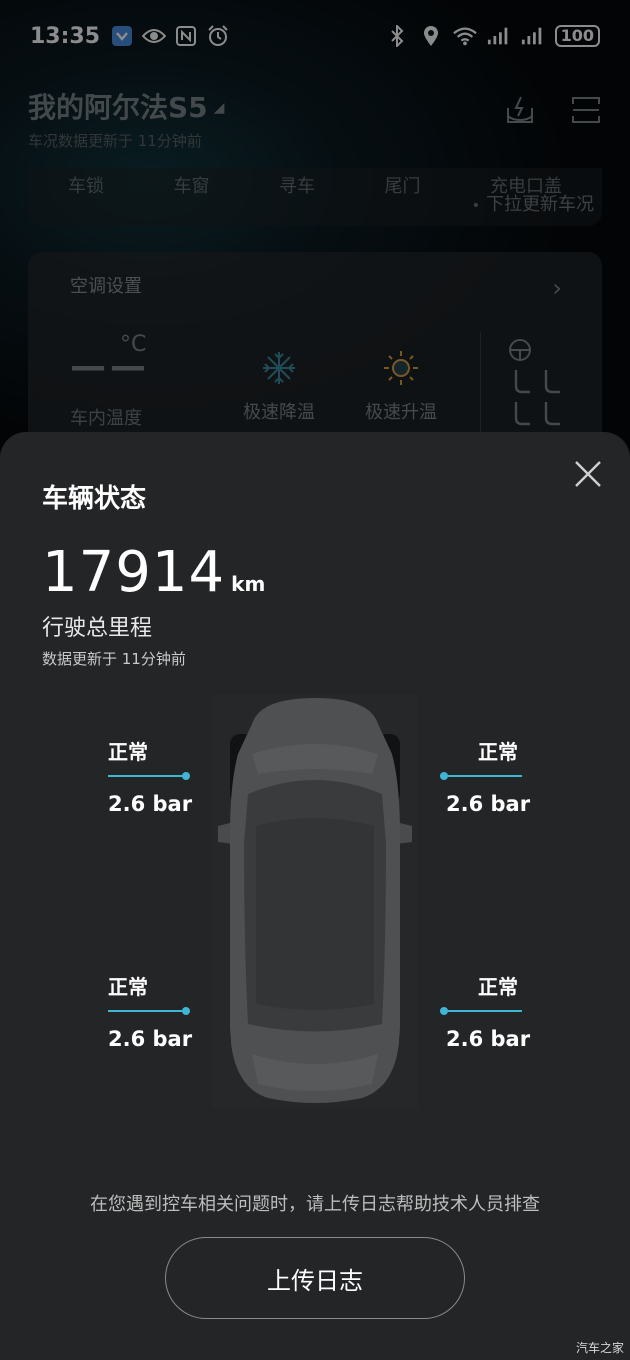 The width and height of the screenshot is (630, 1360). What do you see at coordinates (150, 1039) in the screenshot?
I see `tire-rear-left-pressure: 2.6 bar` at bounding box center [150, 1039].